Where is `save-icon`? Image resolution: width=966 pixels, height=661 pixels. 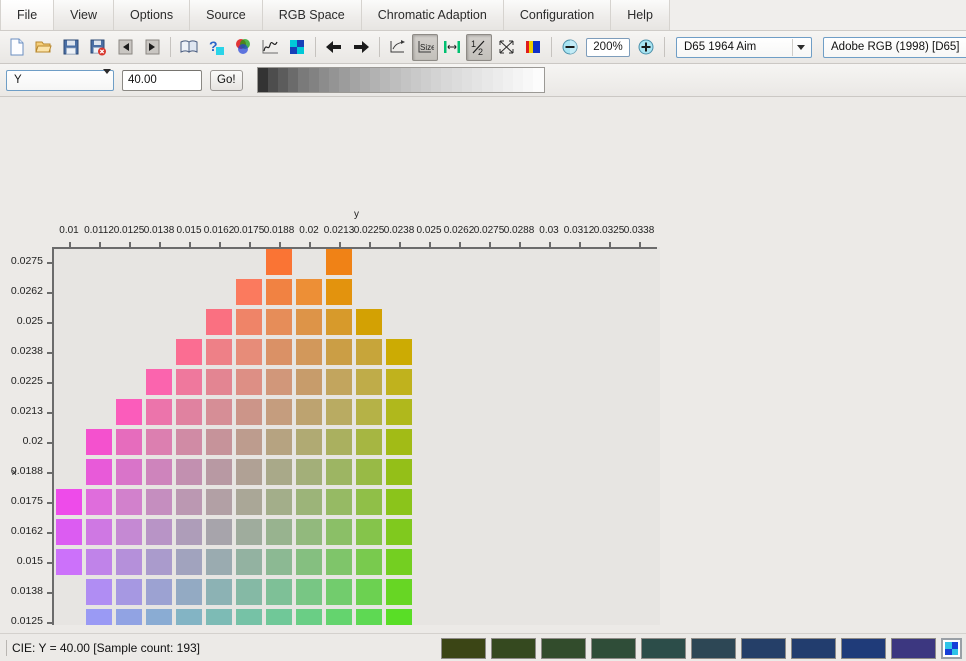 save-icon is located at coordinates (71, 47).